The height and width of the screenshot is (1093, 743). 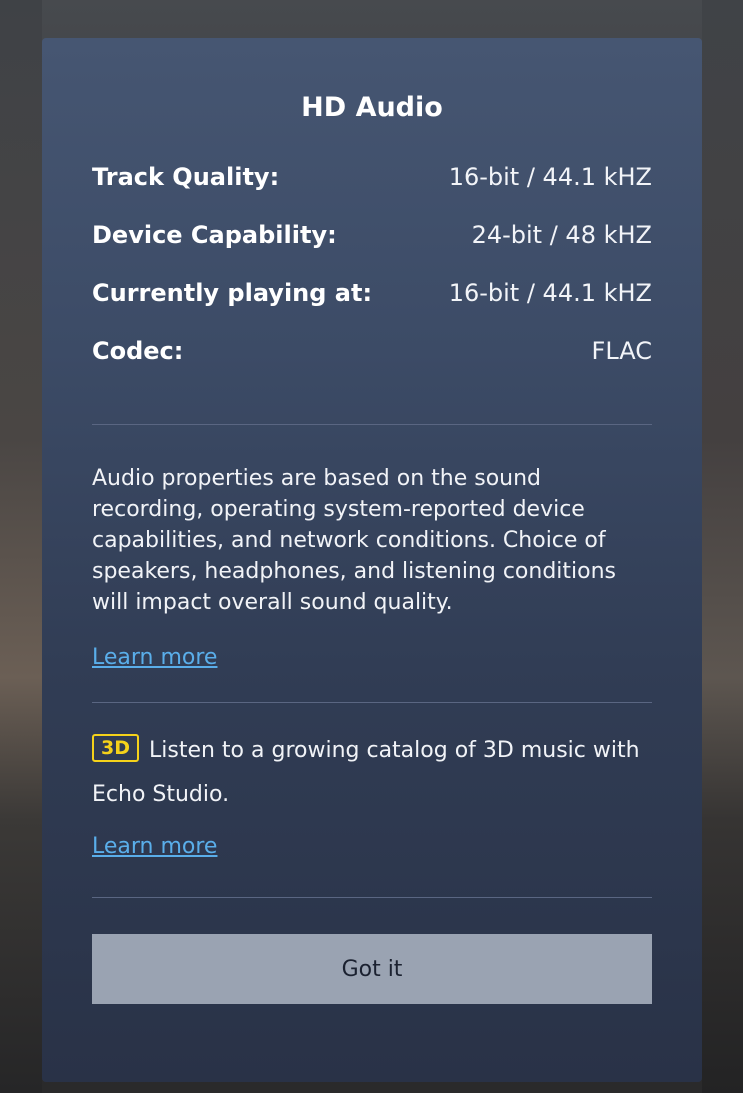 What do you see at coordinates (372, 107) in the screenshot?
I see `dialog-title: HD Audio` at bounding box center [372, 107].